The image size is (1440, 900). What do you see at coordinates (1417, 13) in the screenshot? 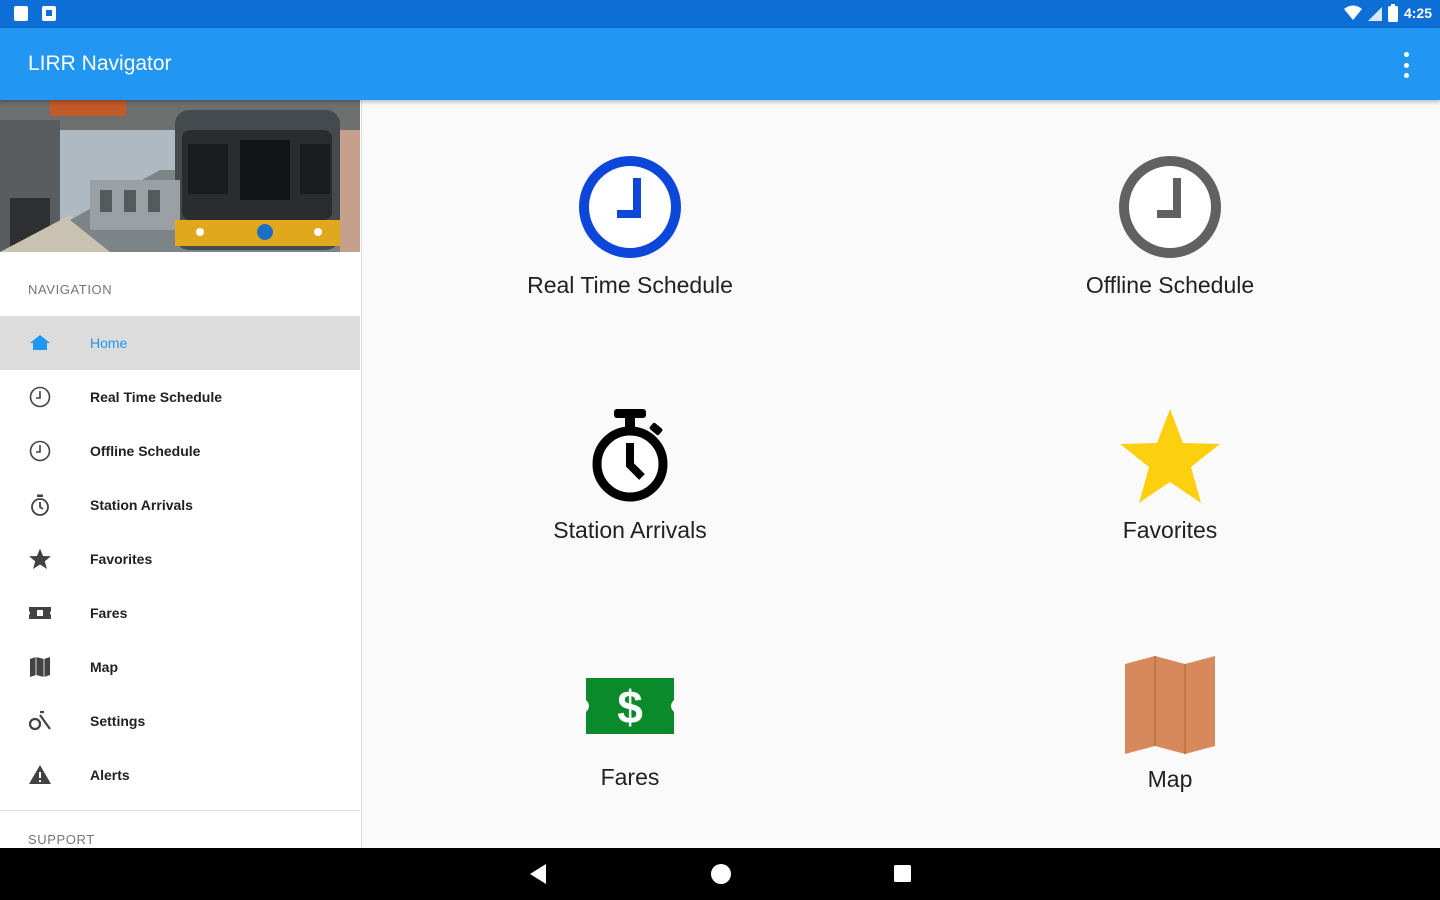
I see `status-time: 4:25` at bounding box center [1417, 13].